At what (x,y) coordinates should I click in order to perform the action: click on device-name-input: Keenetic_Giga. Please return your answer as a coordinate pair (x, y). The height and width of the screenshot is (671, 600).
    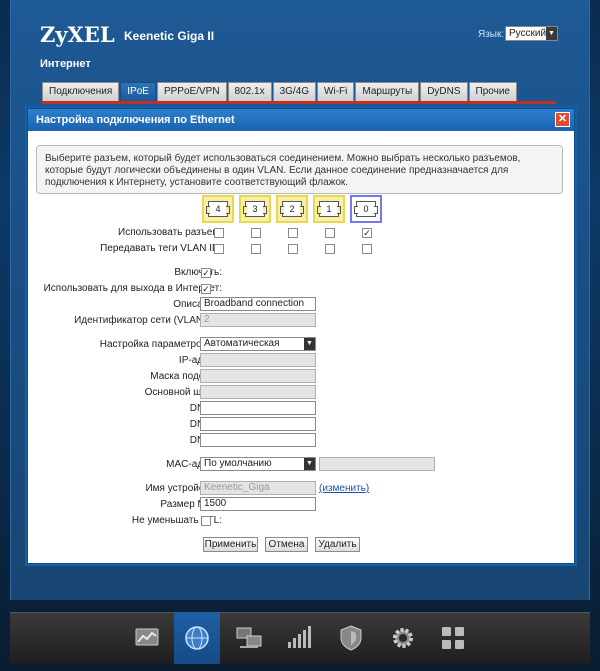
    Looking at the image, I should click on (258, 488).